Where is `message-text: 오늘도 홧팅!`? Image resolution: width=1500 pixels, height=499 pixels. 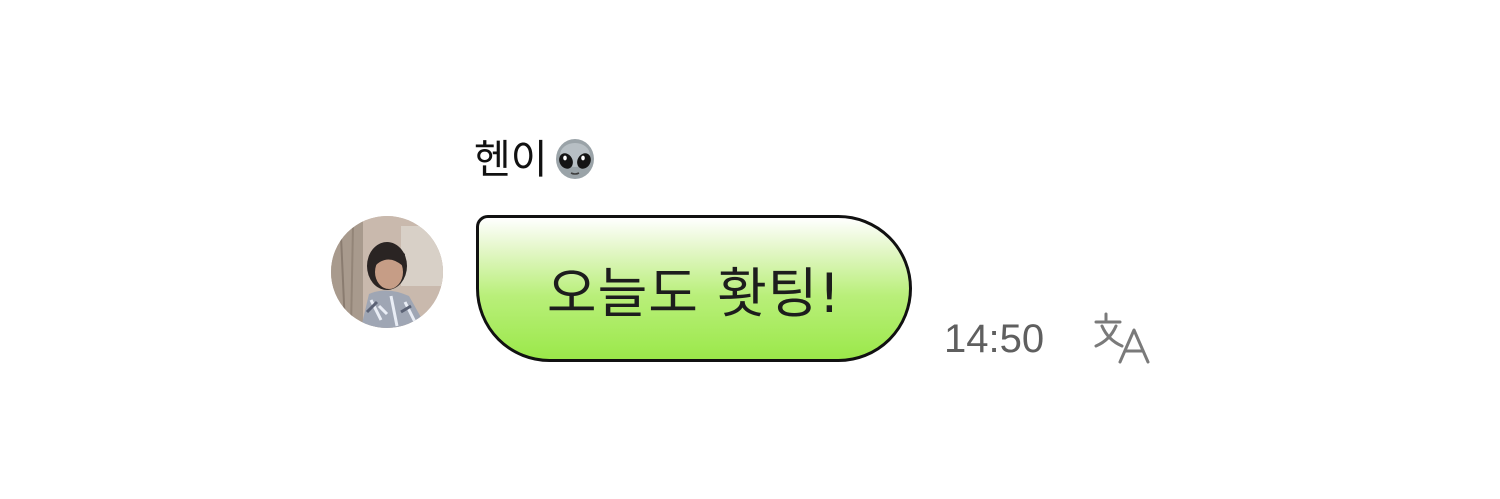 message-text: 오늘도 홧팅! is located at coordinates (694, 293).